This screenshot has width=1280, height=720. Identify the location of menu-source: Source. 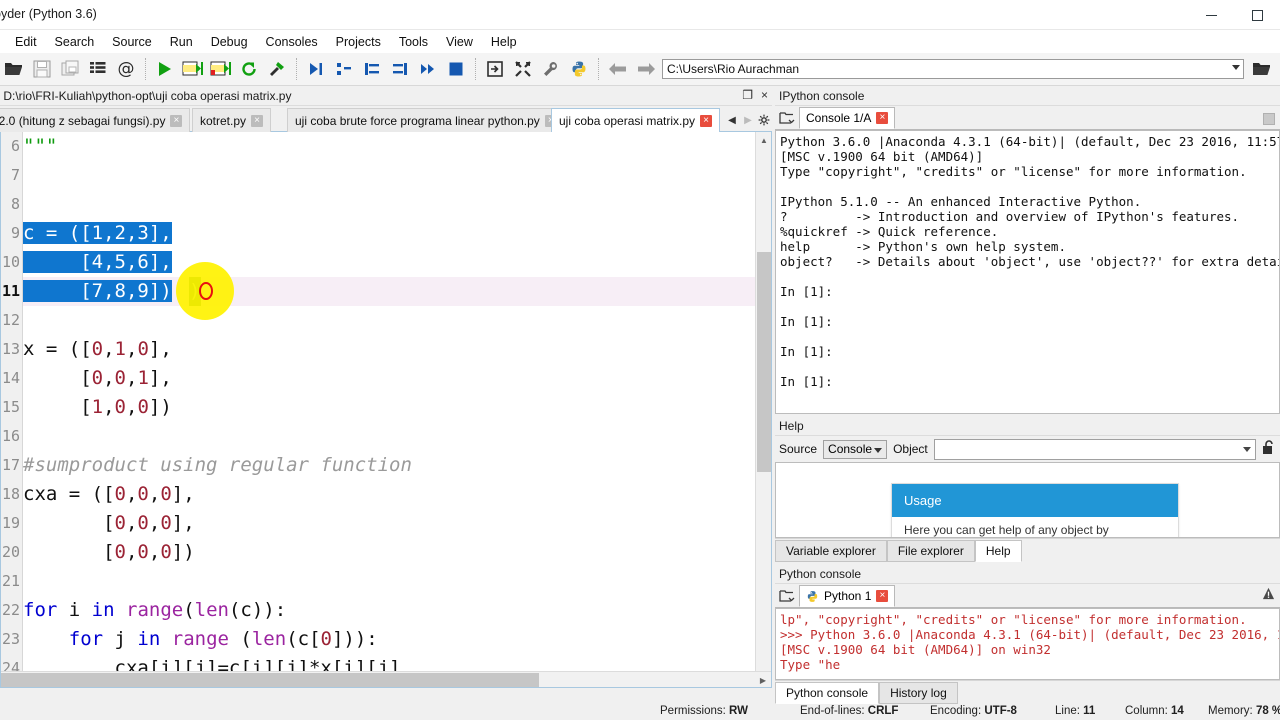
(132, 42).